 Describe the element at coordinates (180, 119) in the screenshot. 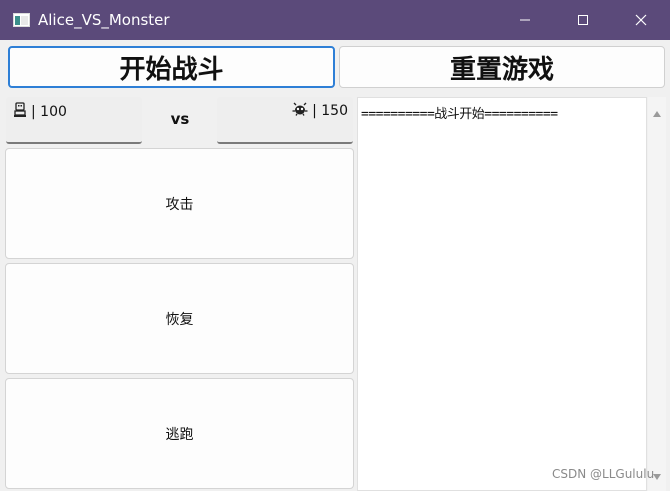

I see `vs-label: vs` at that location.